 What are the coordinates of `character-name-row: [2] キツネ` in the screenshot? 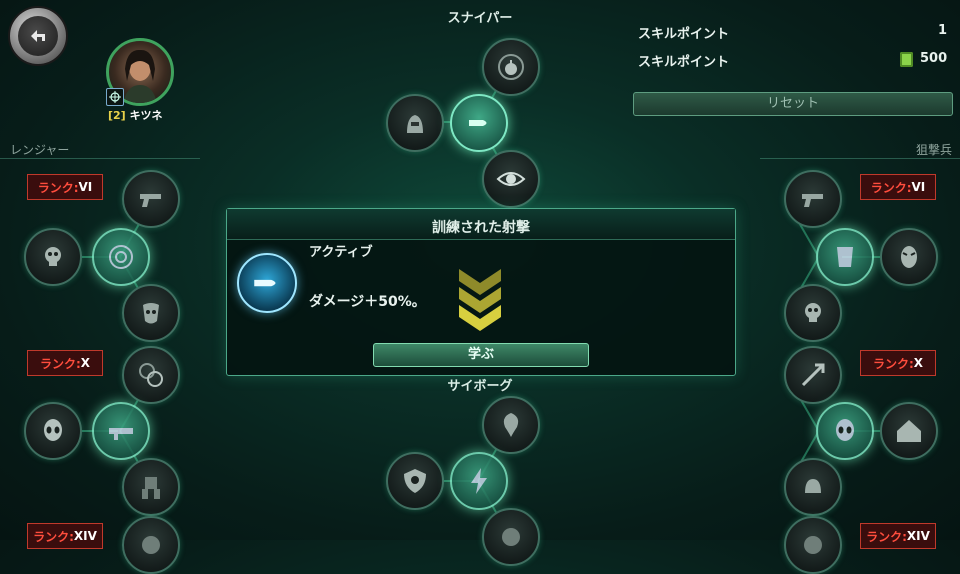 It's located at (135, 115).